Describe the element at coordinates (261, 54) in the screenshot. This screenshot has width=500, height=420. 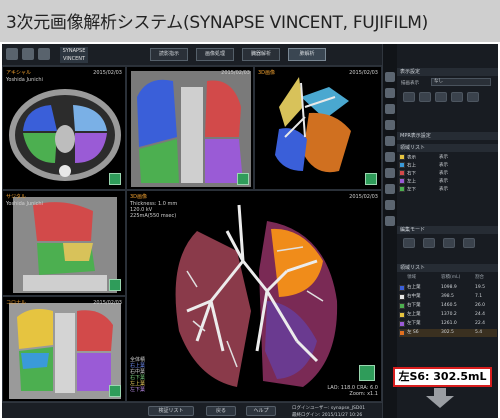
I see `tab-organ-analysis: 臓器解析` at that location.